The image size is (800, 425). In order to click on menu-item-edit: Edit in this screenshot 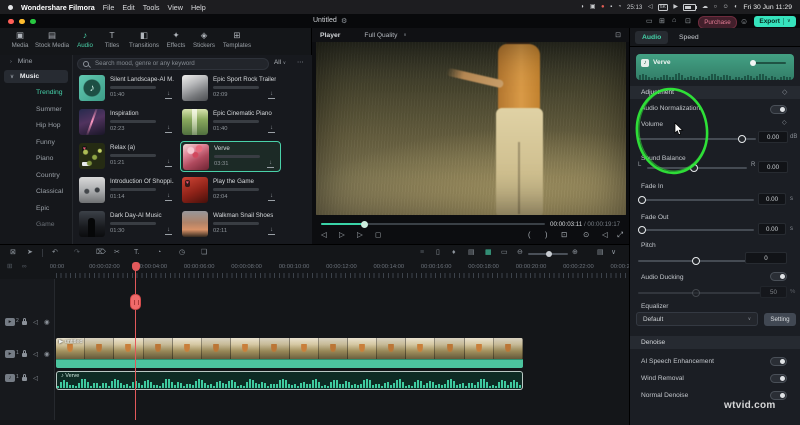, I will do `click(128, 7)`.